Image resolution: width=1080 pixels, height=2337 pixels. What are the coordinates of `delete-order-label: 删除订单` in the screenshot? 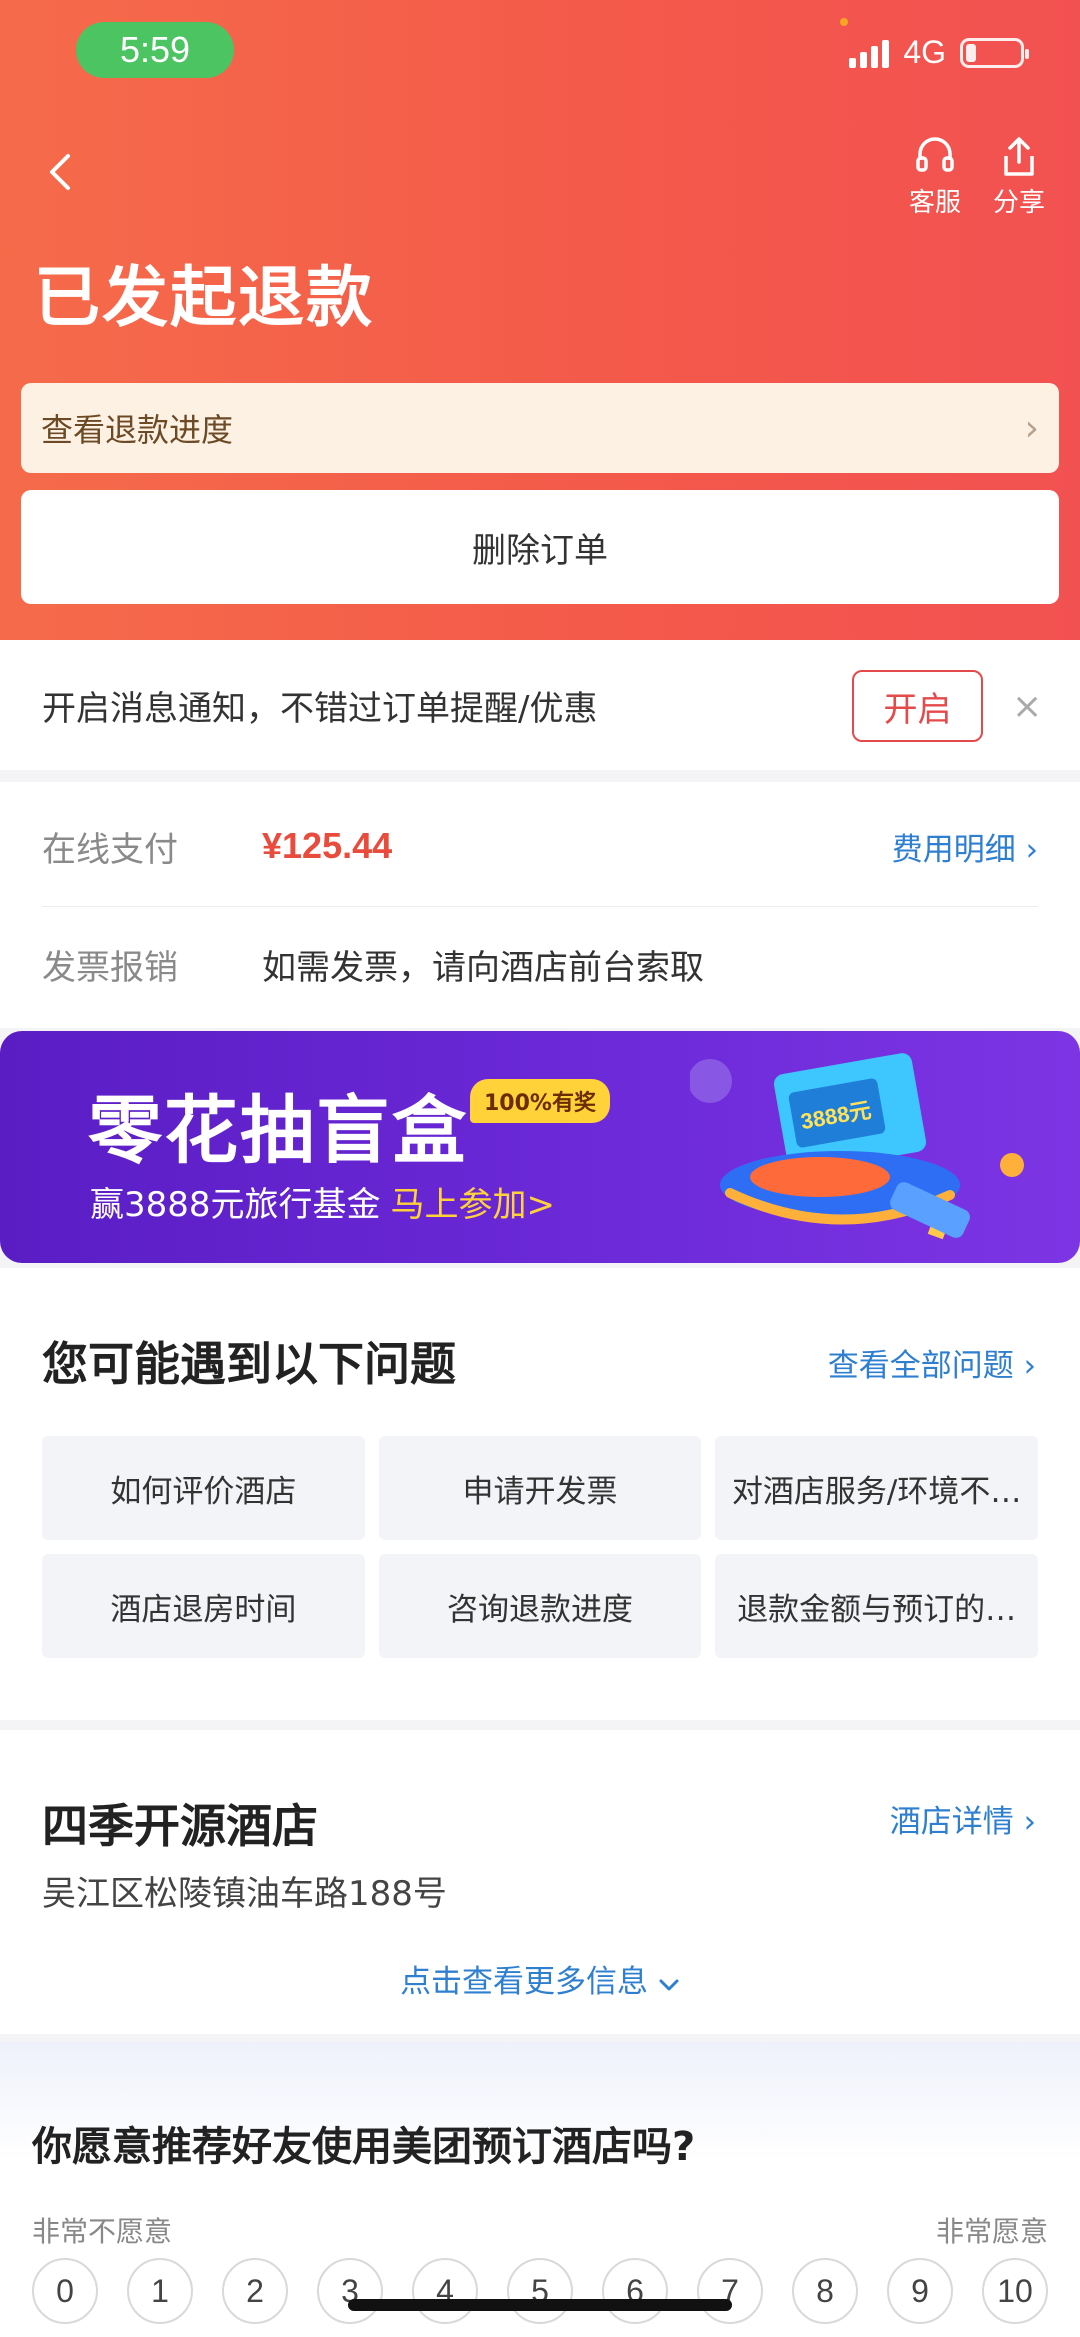 It's located at (540, 550).